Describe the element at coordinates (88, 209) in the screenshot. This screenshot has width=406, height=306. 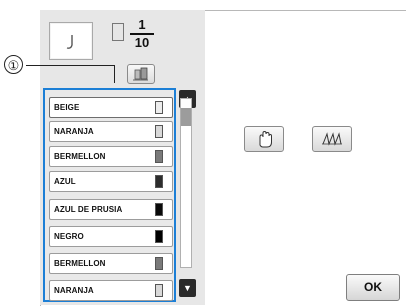
I see `thread-name: AZUL DE PRUSIA` at that location.